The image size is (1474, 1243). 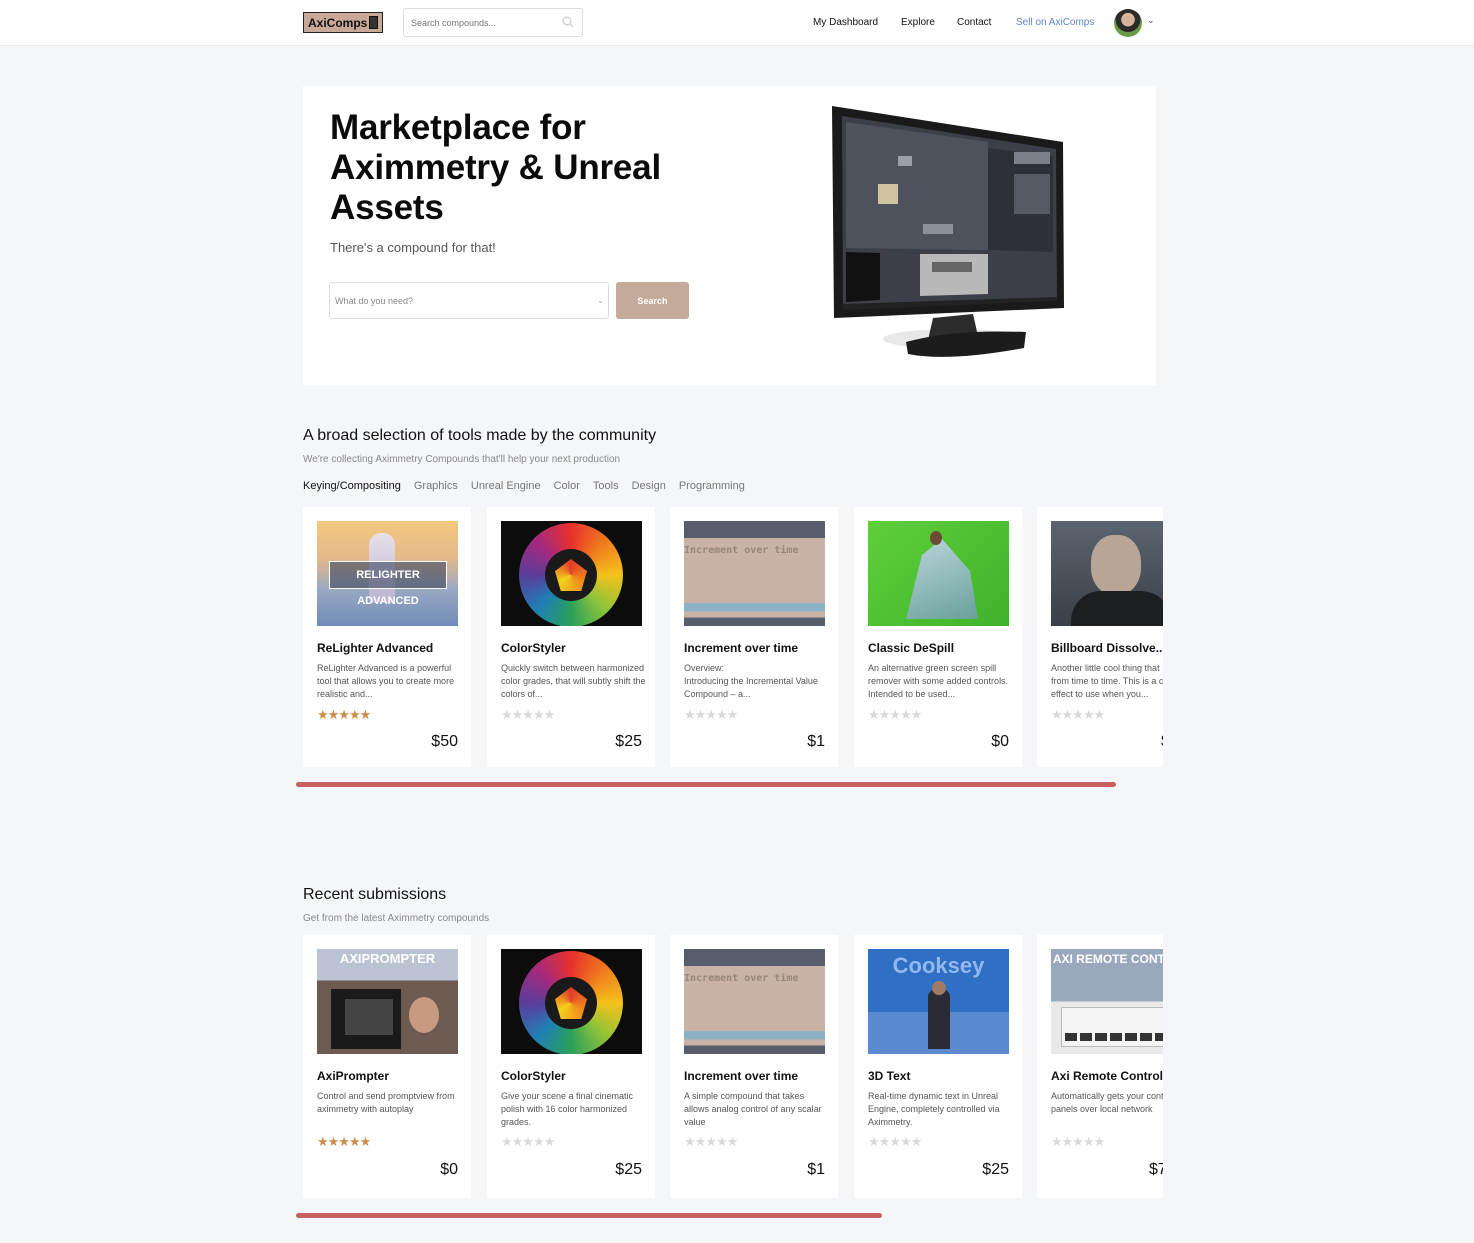 What do you see at coordinates (712, 486) in the screenshot?
I see `tab-programming: Programming` at bounding box center [712, 486].